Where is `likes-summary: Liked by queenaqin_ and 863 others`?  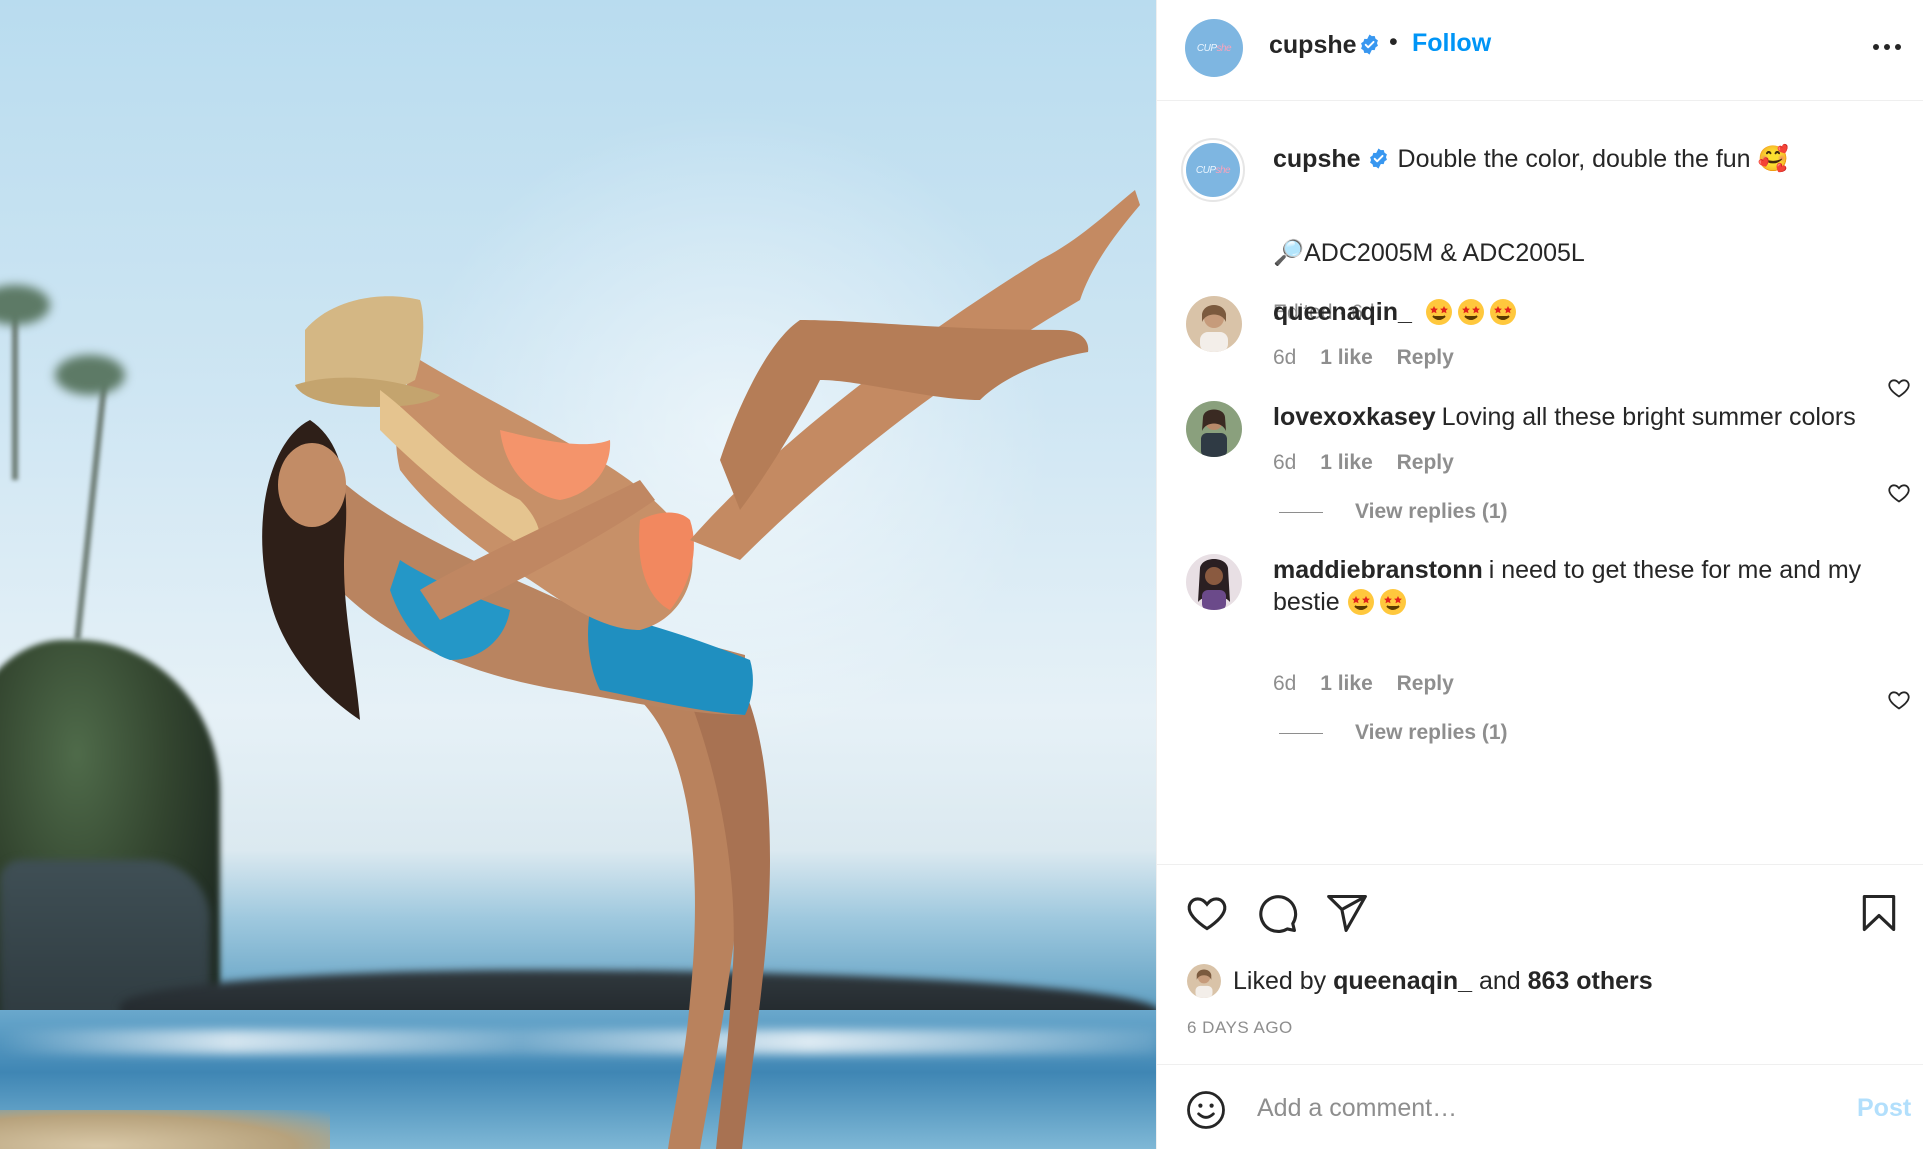 likes-summary: Liked by queenaqin_ and 863 others is located at coordinates (1420, 981).